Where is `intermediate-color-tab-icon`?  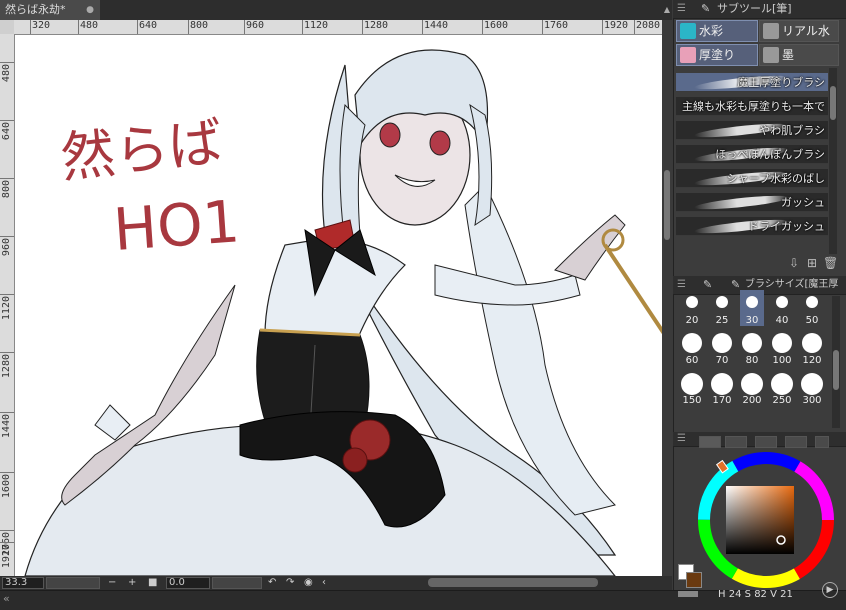 intermediate-color-tab-icon is located at coordinates (766, 442).